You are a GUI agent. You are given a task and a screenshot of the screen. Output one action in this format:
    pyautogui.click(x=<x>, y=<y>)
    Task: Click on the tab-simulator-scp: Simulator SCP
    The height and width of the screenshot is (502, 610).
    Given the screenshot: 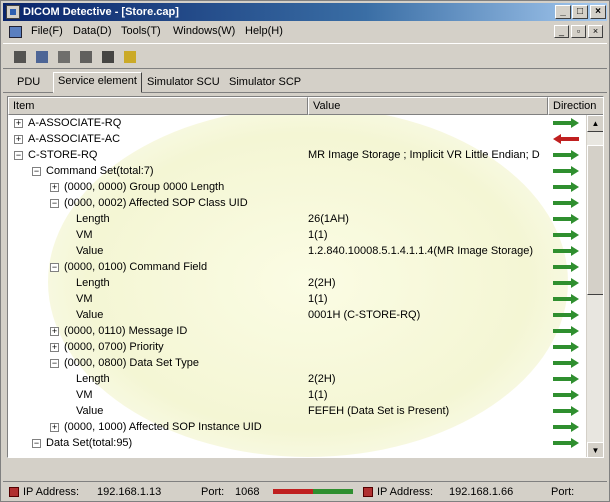 What is the action you would take?
    pyautogui.click(x=265, y=83)
    